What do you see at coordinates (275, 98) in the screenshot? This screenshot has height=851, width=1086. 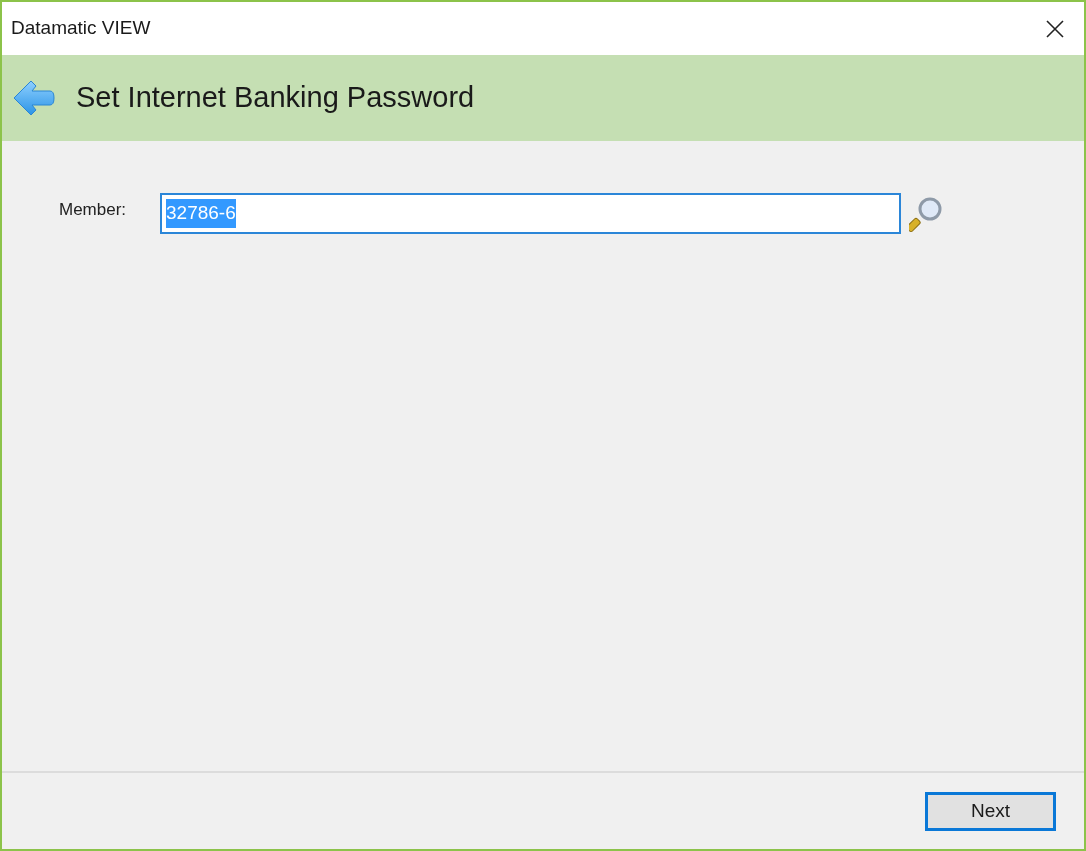 I see `page-title: Set Internet Banking Password` at bounding box center [275, 98].